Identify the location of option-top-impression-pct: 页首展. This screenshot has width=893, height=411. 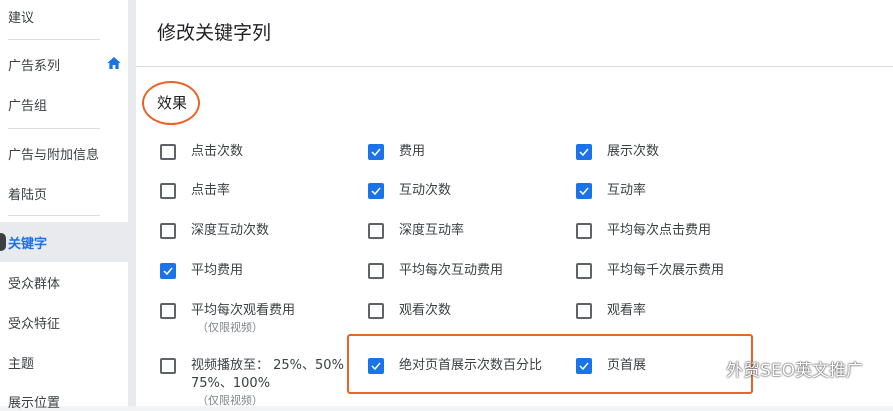
(611, 366).